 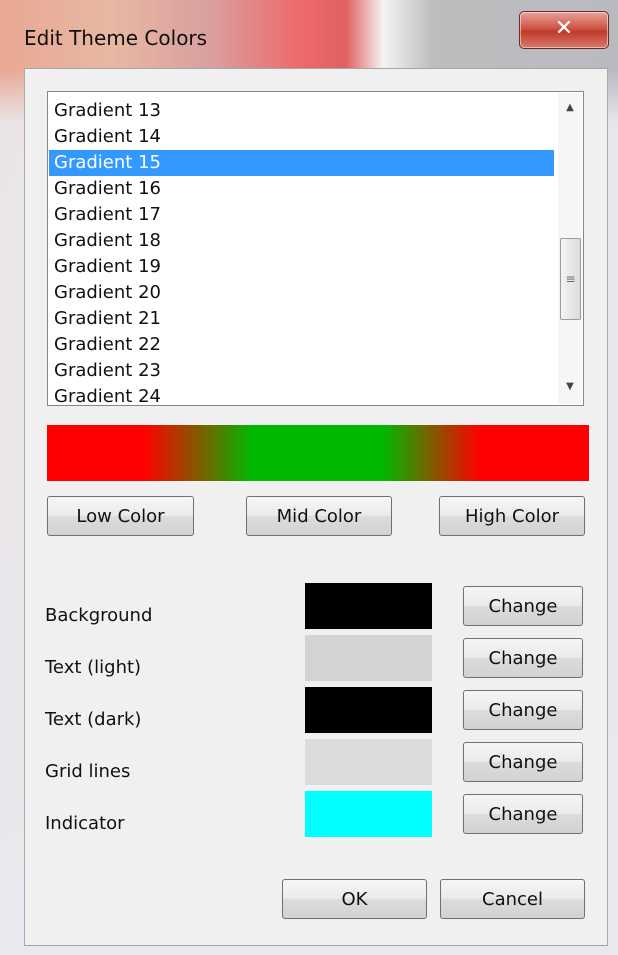 I want to click on list-item: Gradient 17, so click(x=301, y=215).